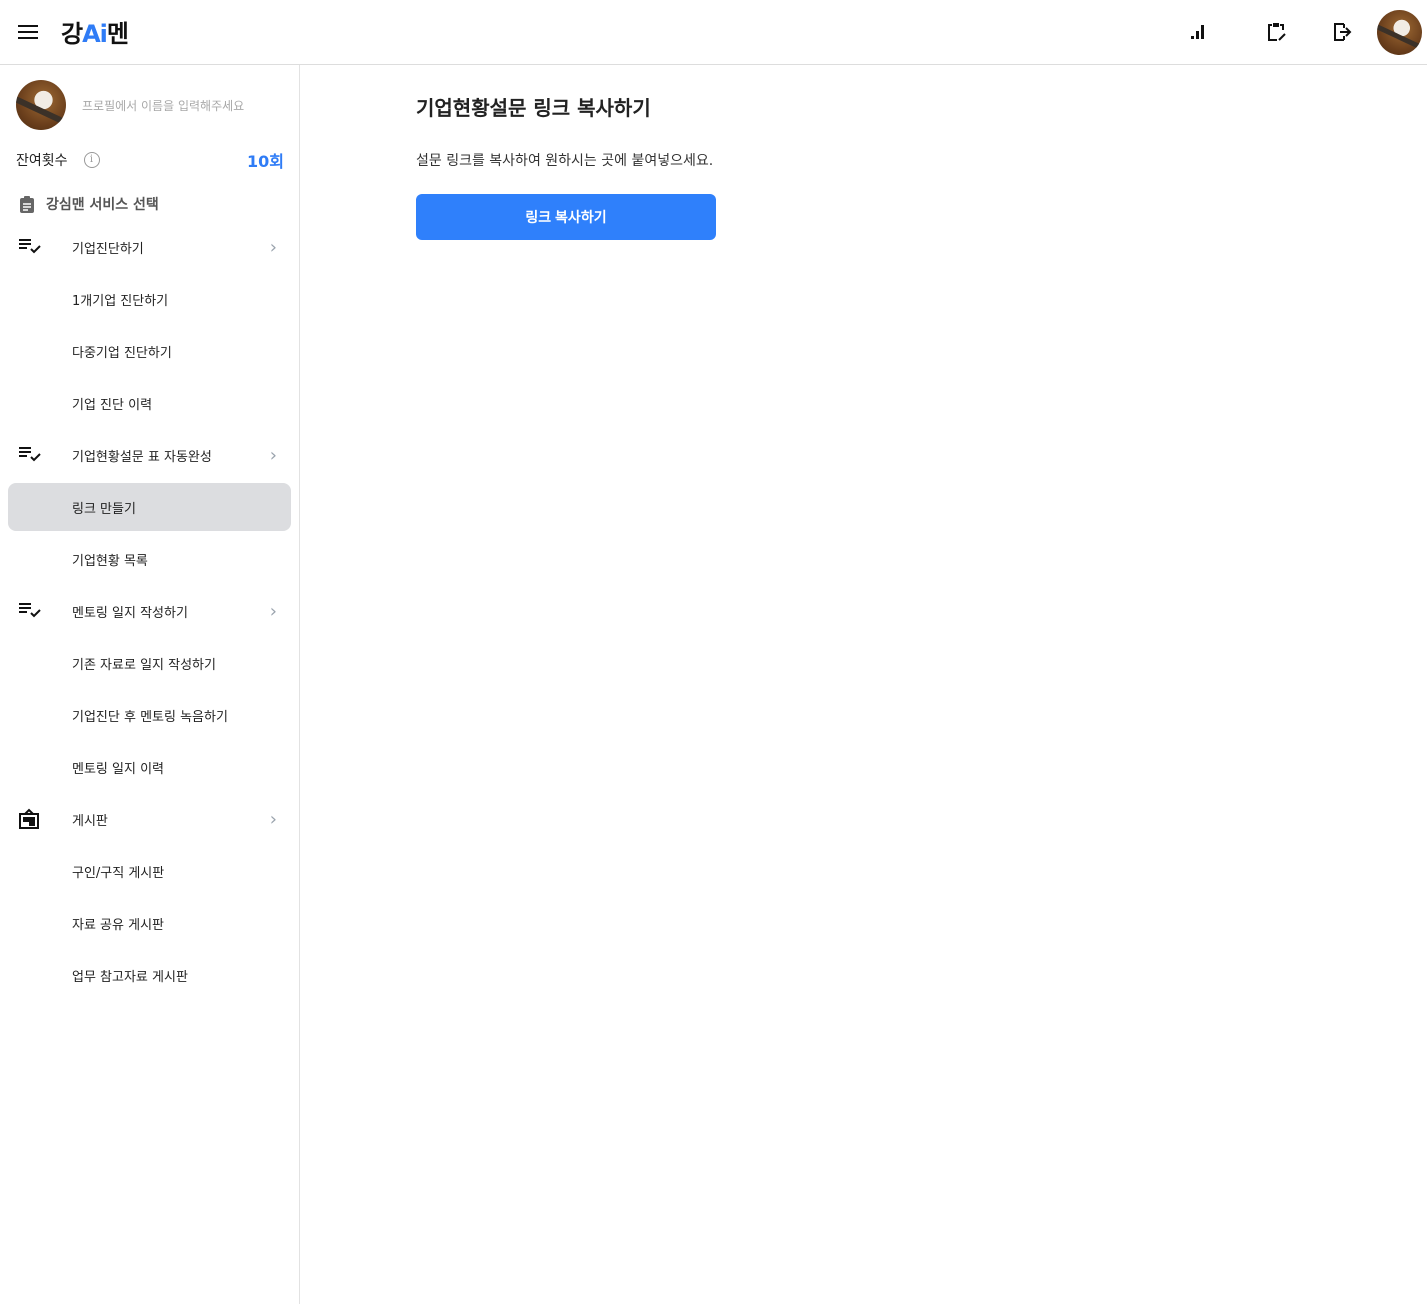 This screenshot has height=1304, width=1427. I want to click on sidebar-item: 멘토링 일지 이력, so click(149, 767).